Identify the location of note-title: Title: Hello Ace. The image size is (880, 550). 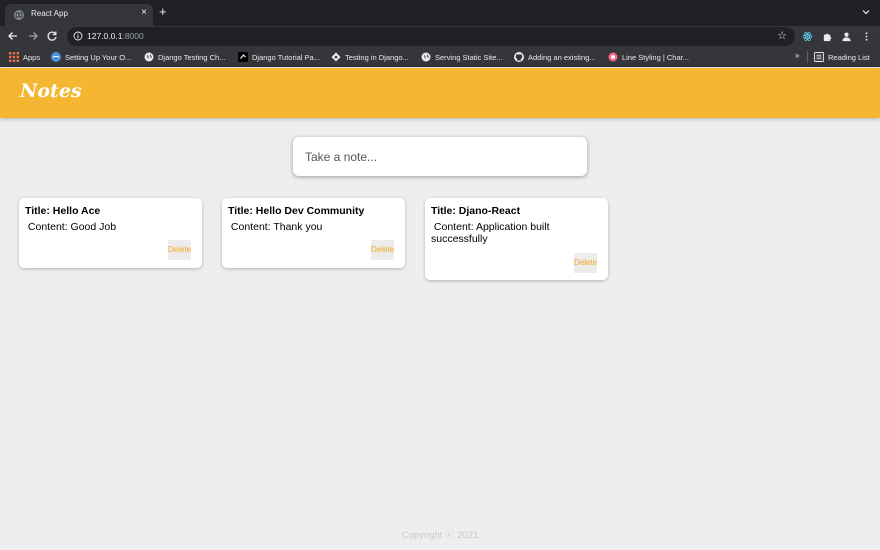
(63, 211).